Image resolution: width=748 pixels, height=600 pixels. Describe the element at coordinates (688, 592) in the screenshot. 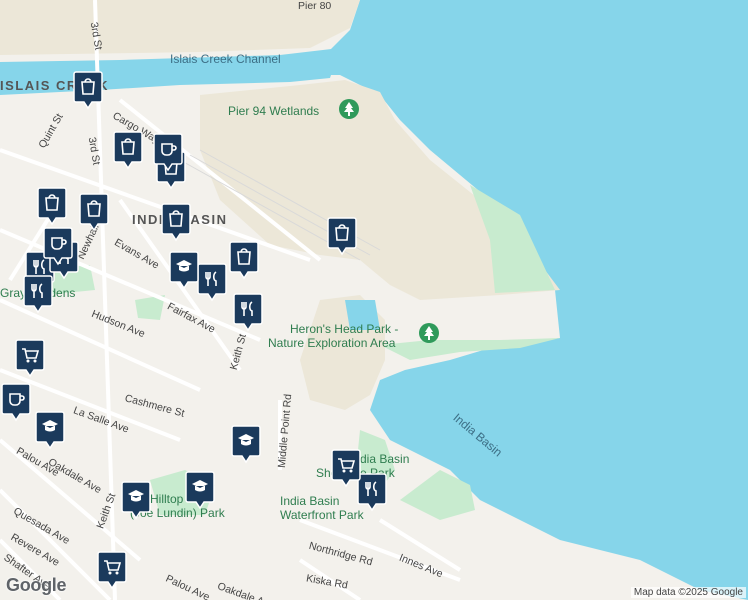

I see `map-attribution: Map data ©2025 Google` at that location.